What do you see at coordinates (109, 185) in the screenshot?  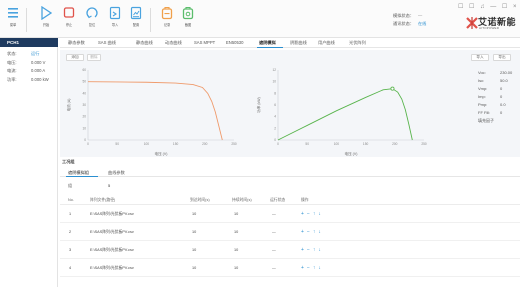 I see `group-qty-value: 5` at bounding box center [109, 185].